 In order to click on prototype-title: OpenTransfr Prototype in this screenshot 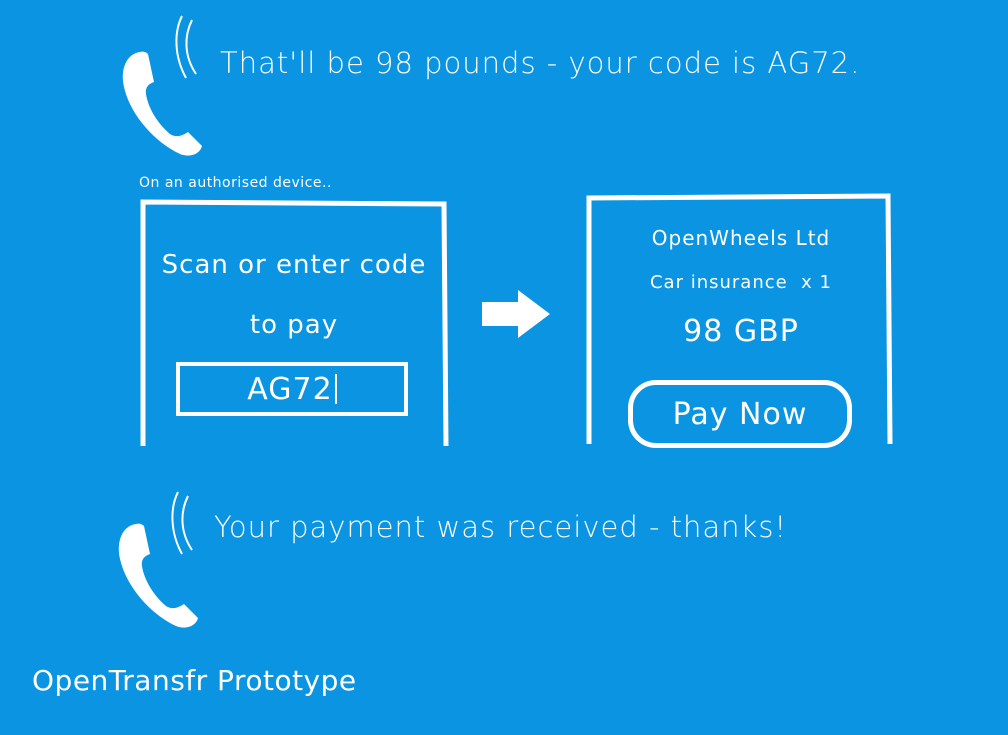, I will do `click(194, 680)`.